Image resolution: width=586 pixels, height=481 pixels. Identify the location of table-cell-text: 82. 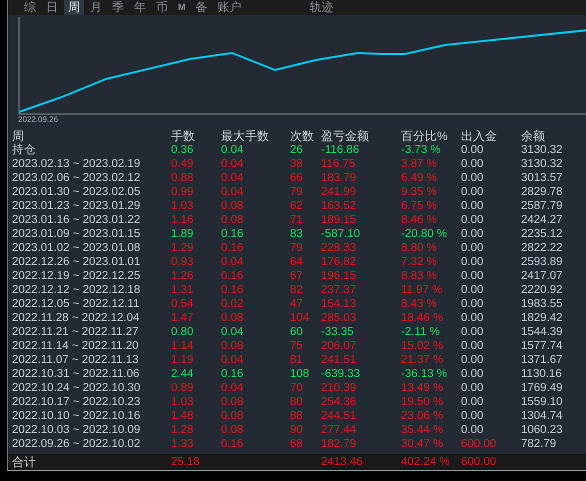
(297, 290).